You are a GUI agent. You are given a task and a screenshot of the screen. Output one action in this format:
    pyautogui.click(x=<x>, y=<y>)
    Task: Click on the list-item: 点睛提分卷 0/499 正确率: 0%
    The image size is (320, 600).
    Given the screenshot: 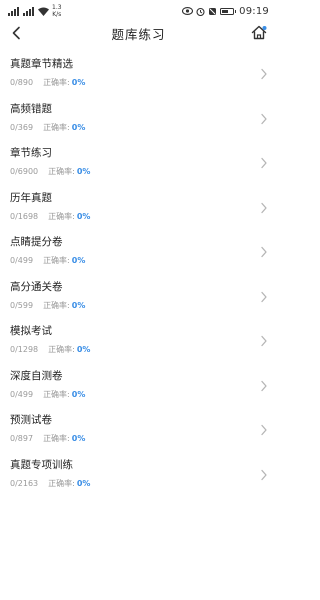 What is the action you would take?
    pyautogui.click(x=138, y=253)
    